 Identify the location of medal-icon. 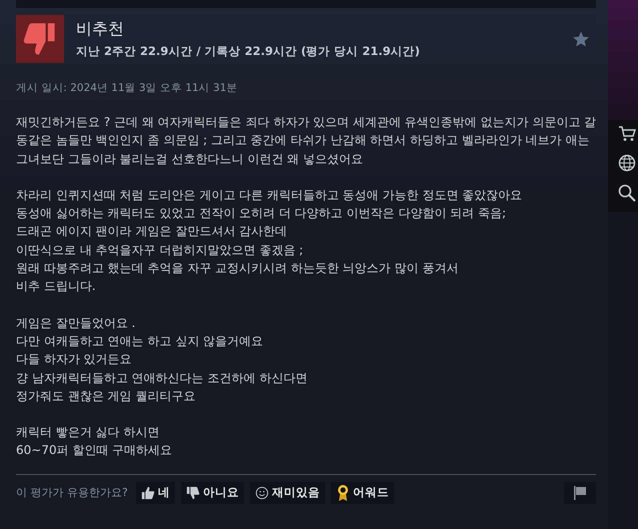
(343, 493).